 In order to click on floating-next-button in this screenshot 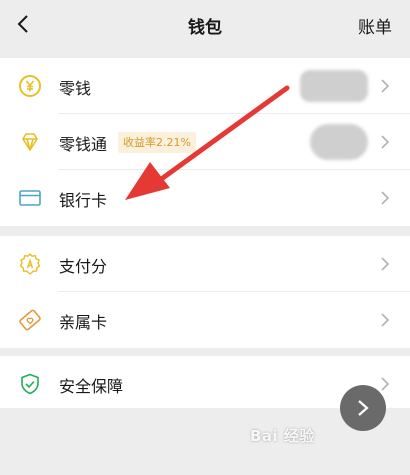, I will do `click(363, 408)`.